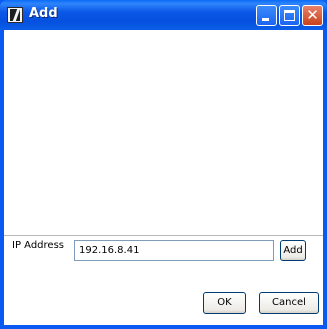 The height and width of the screenshot is (329, 327). Describe the element at coordinates (38, 245) in the screenshot. I see `ip-address-label: IP Address` at that location.